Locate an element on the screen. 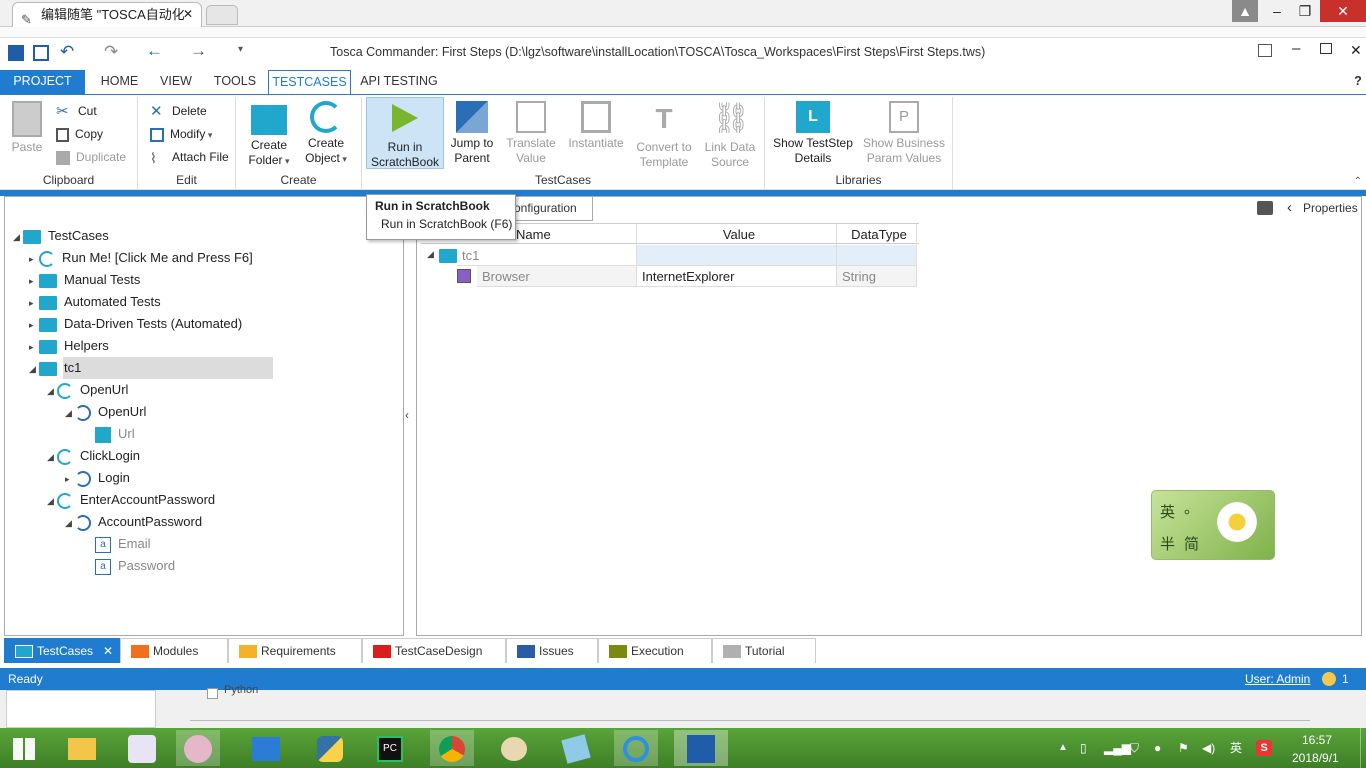 The height and width of the screenshot is (768, 1366). redo-icon: ↷ is located at coordinates (111, 52).